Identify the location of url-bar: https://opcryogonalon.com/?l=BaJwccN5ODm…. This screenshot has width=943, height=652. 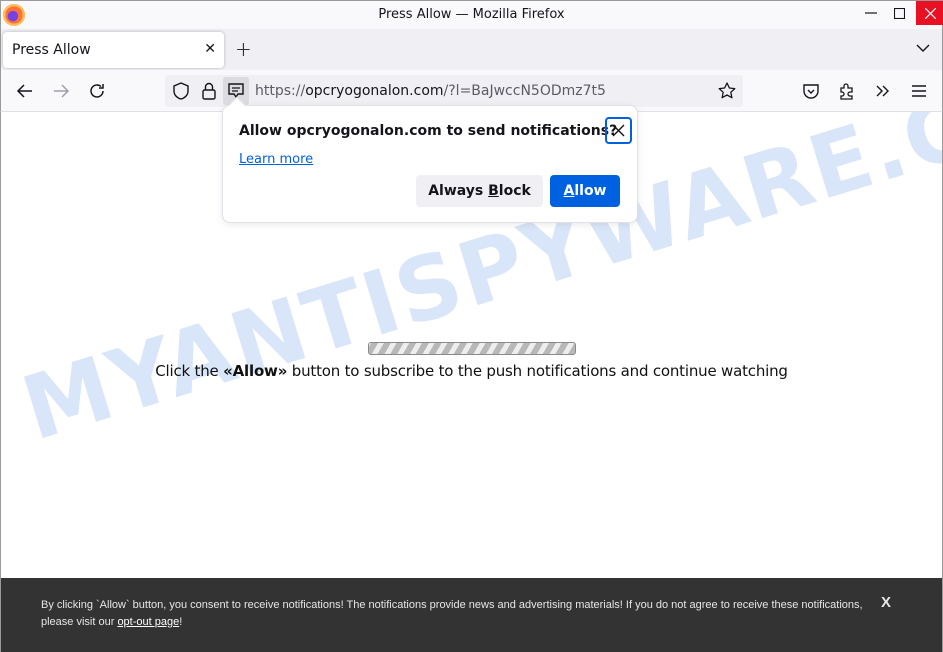
(454, 91).